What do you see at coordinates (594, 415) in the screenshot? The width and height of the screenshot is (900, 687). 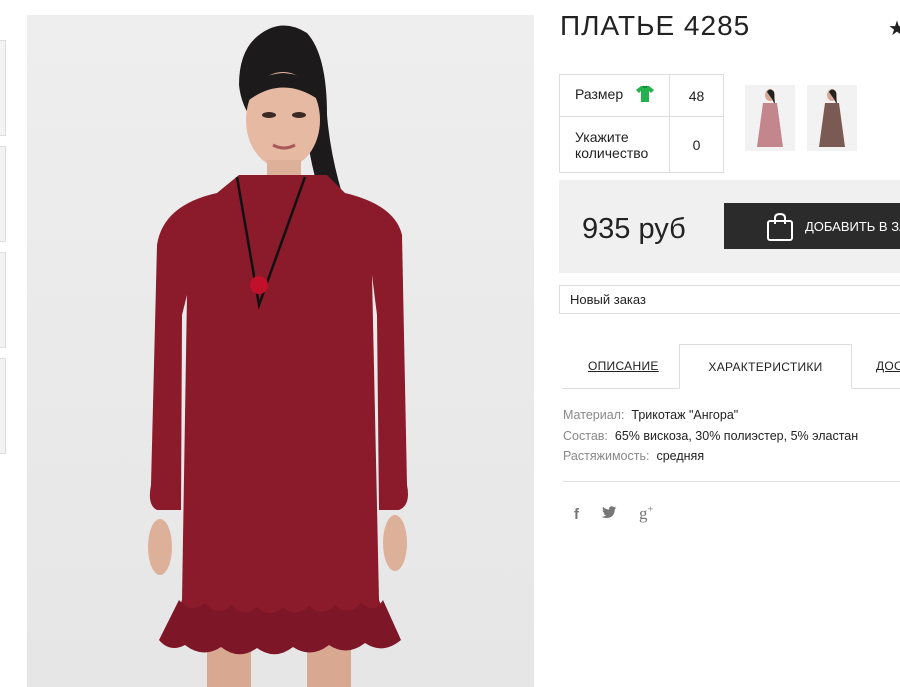 I see `spec-key: Материал:` at bounding box center [594, 415].